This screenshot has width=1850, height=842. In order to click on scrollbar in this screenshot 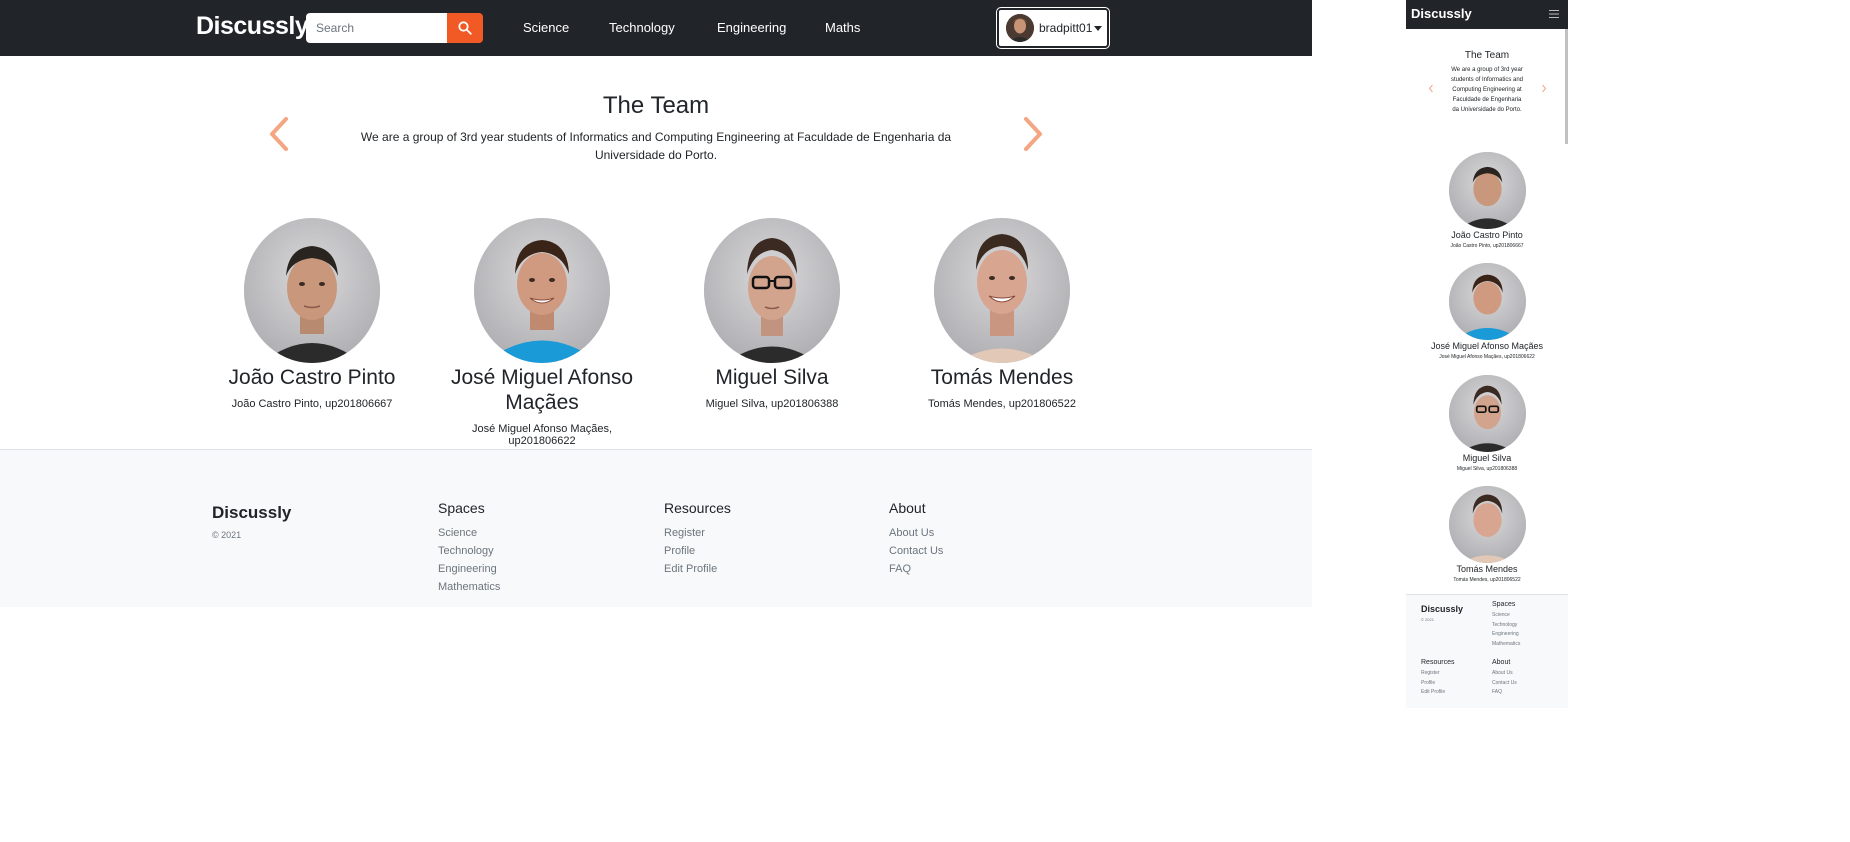, I will do `click(1566, 86)`.